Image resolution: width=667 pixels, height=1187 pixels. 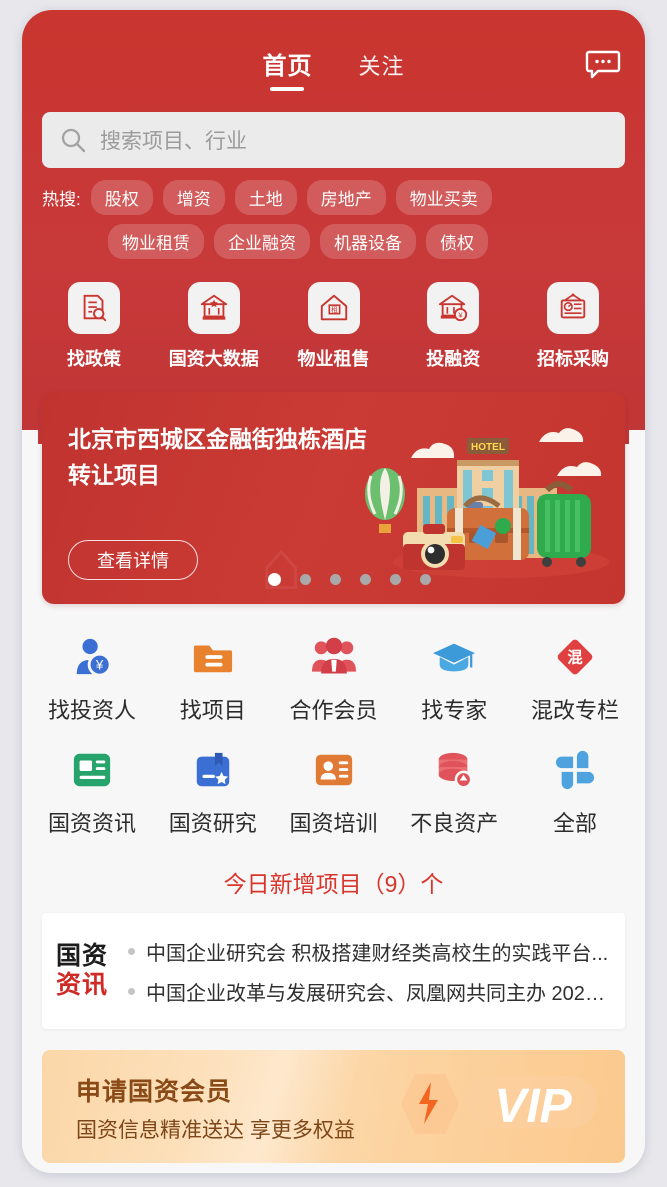 I want to click on feature-bad-assets: 不良资产, so click(x=454, y=792).